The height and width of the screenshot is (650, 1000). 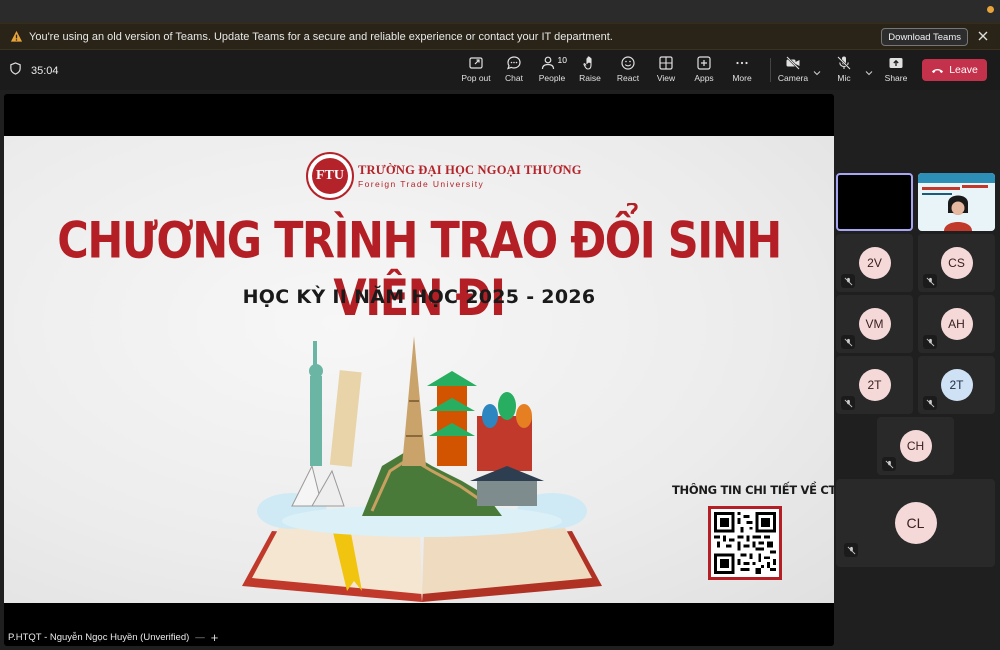 I want to click on participant-tile: CH, so click(x=915, y=446).